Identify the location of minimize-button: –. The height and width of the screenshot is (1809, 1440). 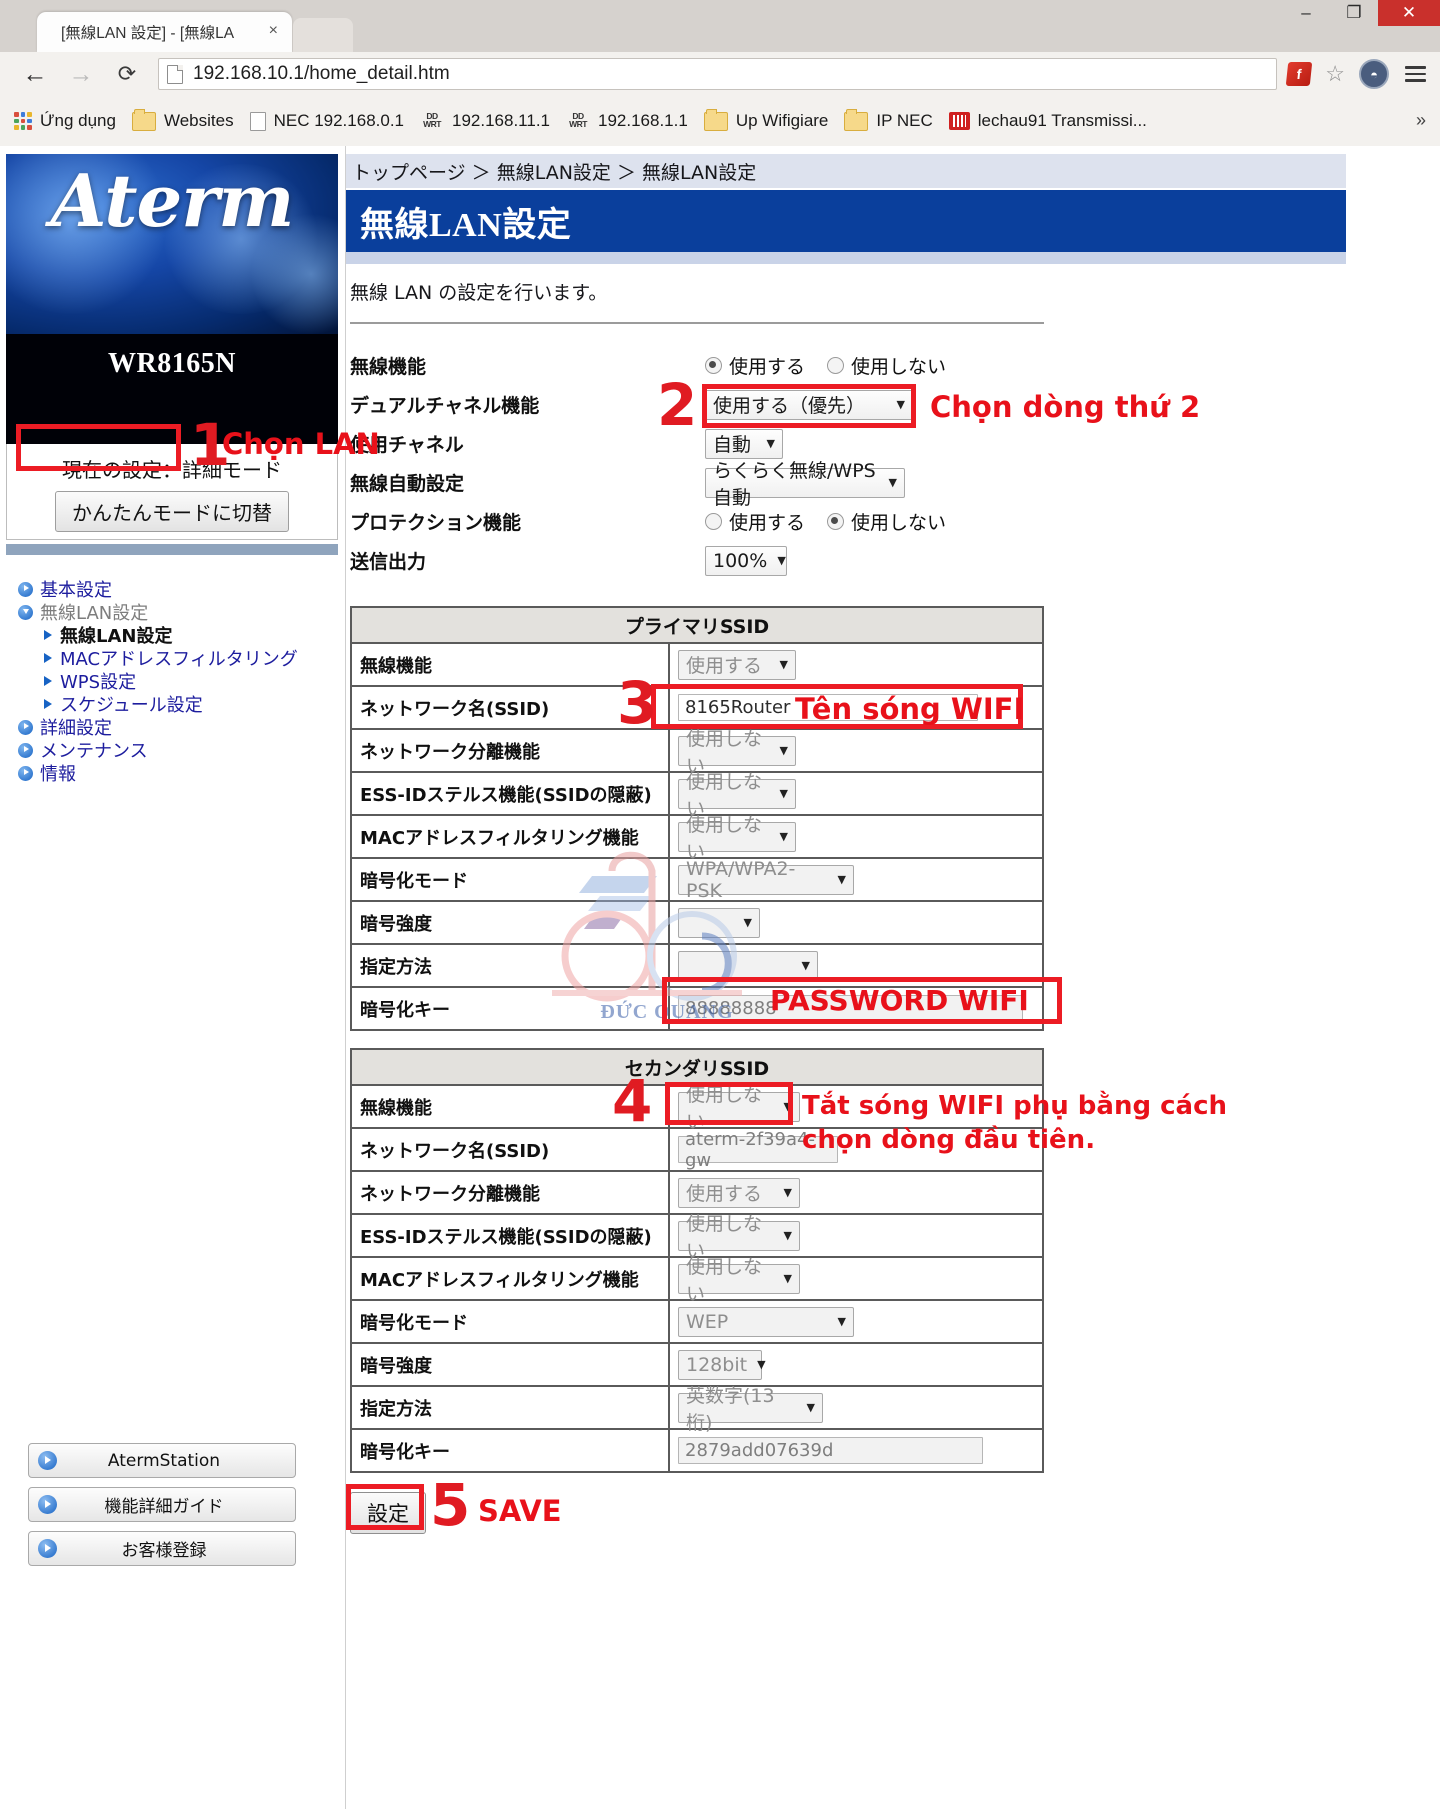
(1306, 13).